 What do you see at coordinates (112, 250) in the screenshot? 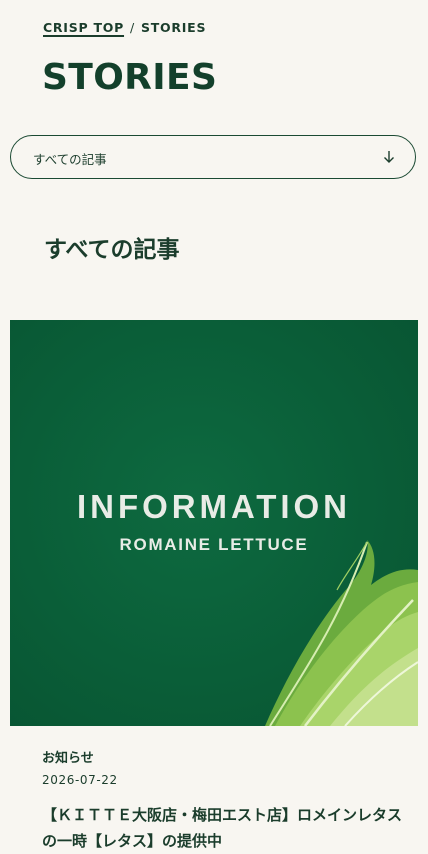
I see `section-heading: すべての記事` at bounding box center [112, 250].